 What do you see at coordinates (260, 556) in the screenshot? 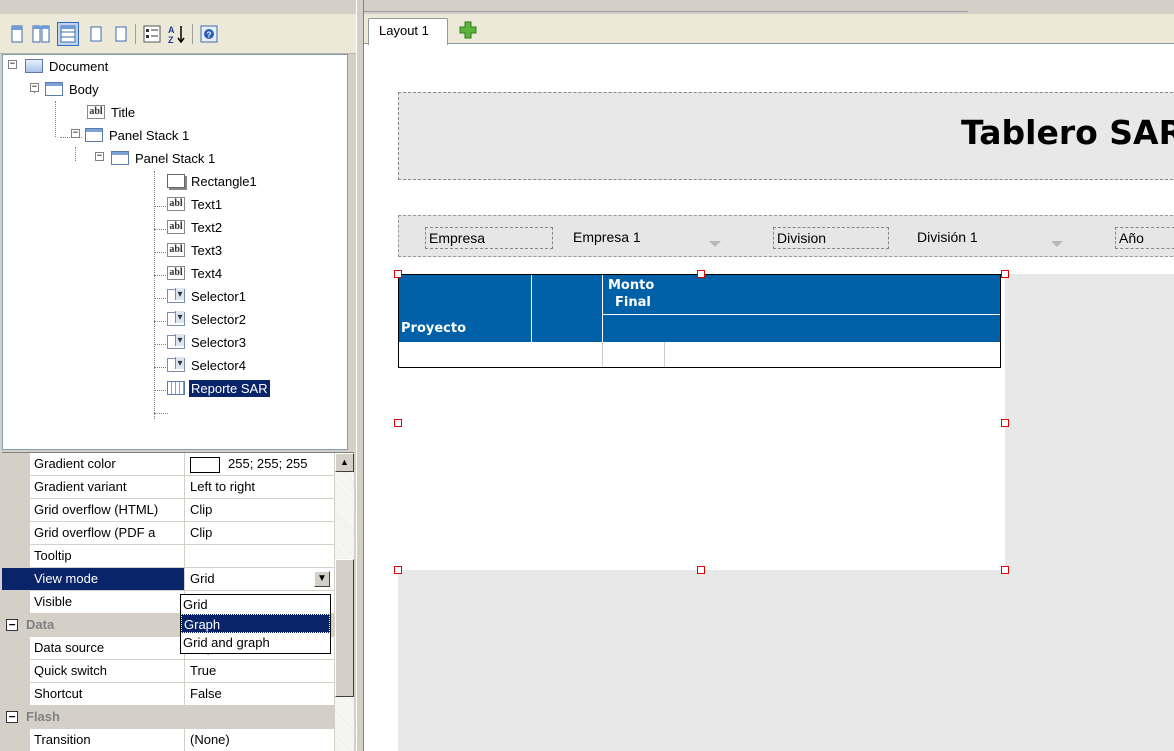
I see `prop-value` at bounding box center [260, 556].